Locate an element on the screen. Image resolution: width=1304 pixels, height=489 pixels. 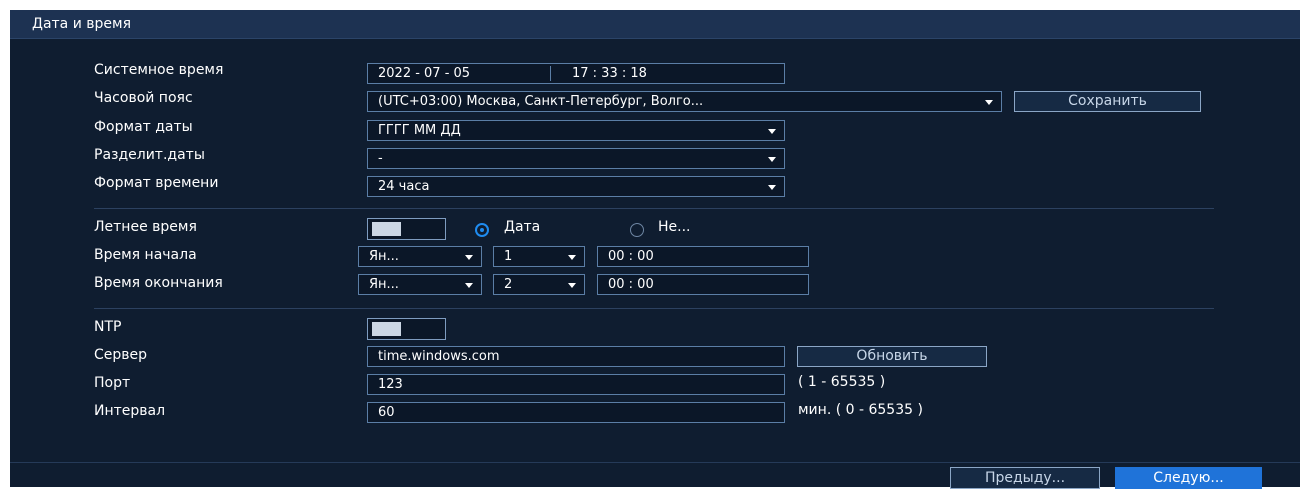
start-time-label: Время начала is located at coordinates (145, 255).